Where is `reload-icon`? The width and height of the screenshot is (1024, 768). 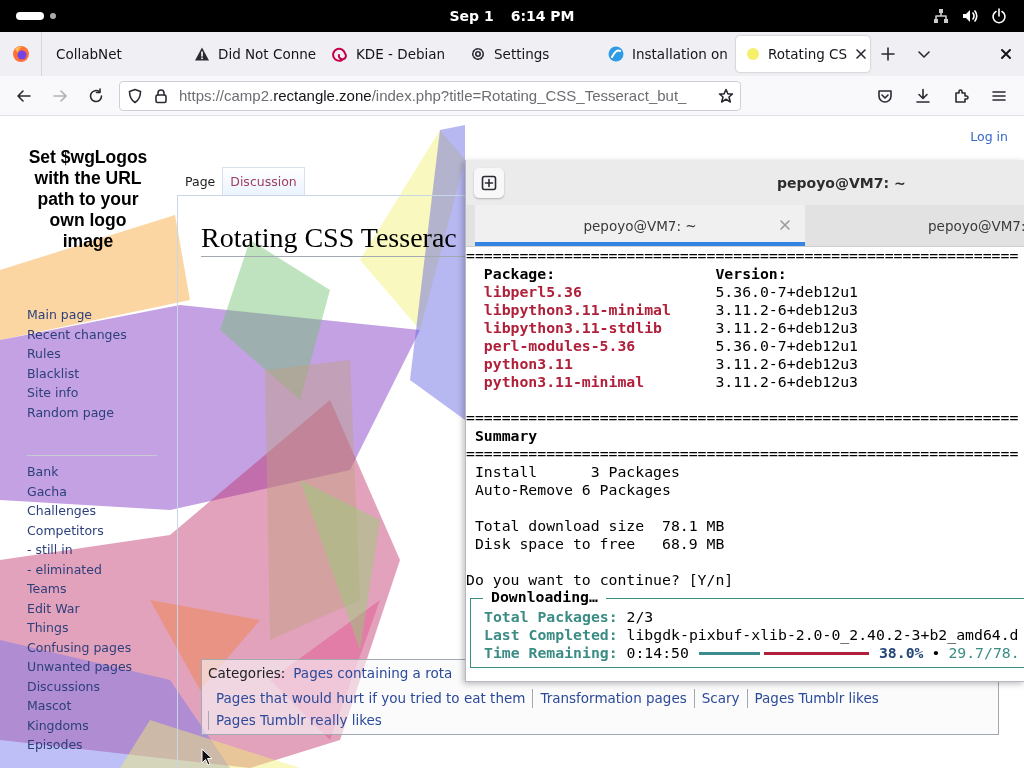 reload-icon is located at coordinates (96, 95).